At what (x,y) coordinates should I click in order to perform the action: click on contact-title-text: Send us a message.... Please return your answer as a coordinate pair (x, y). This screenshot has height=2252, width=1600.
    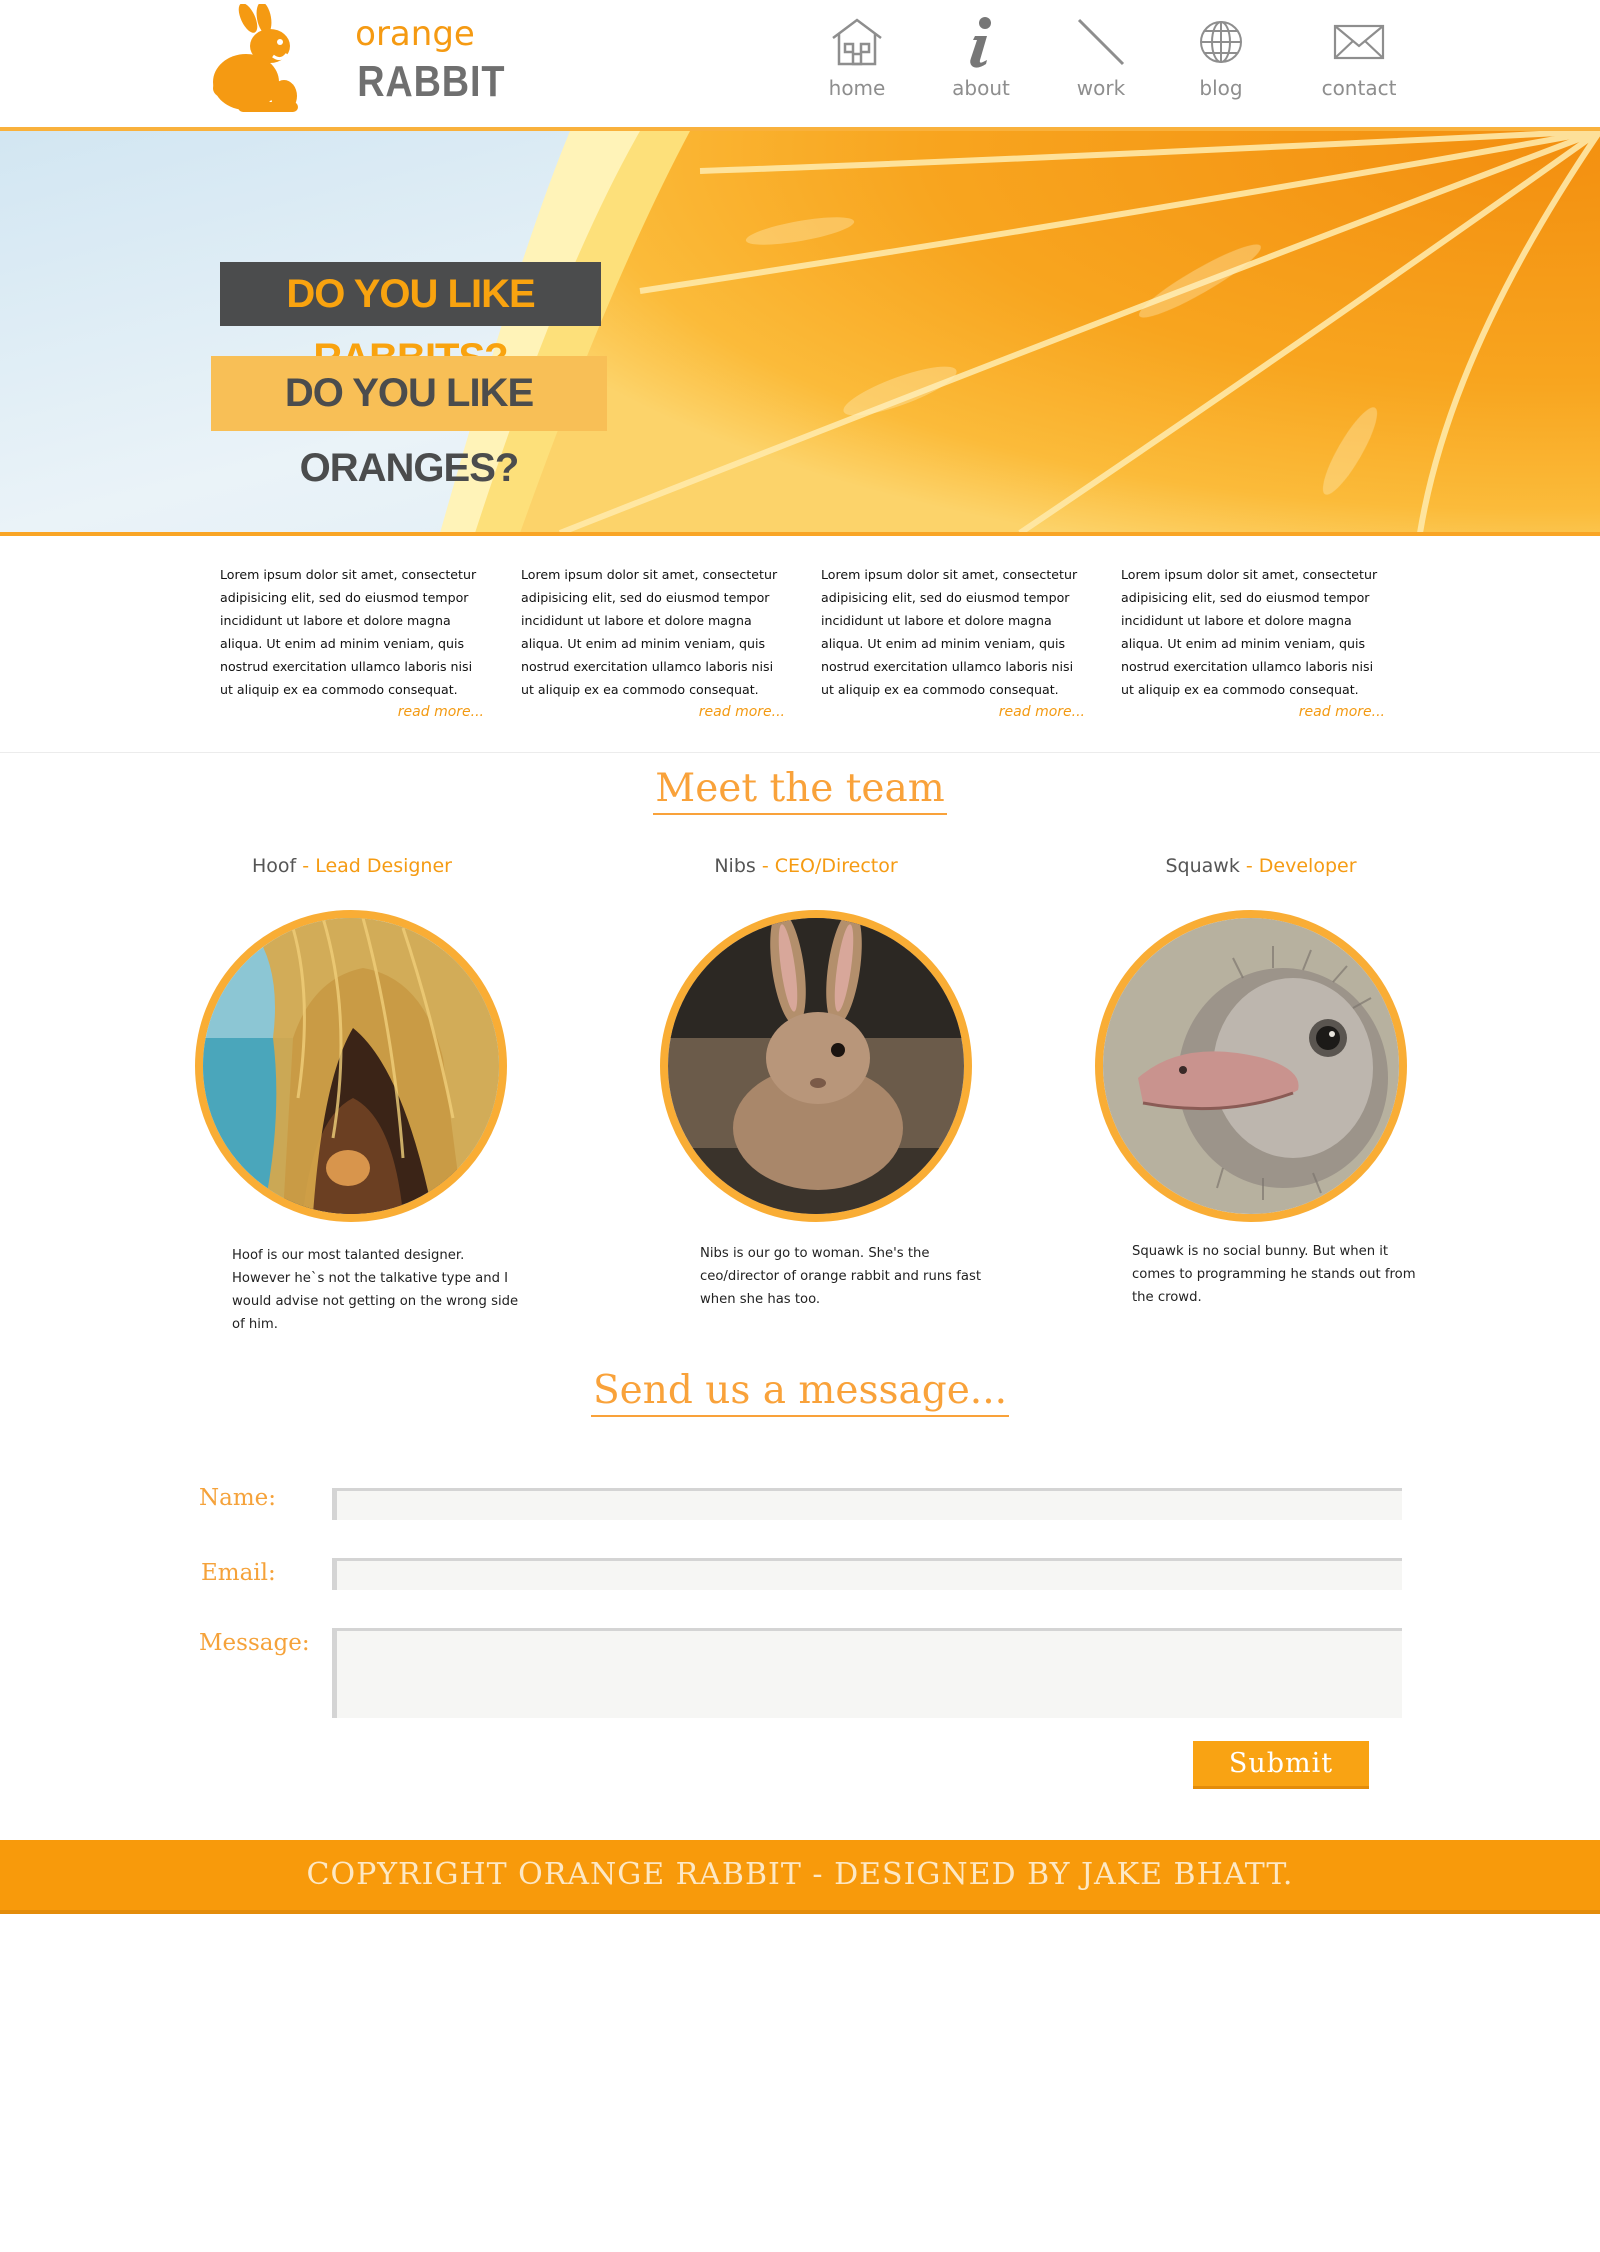
    Looking at the image, I should click on (800, 1392).